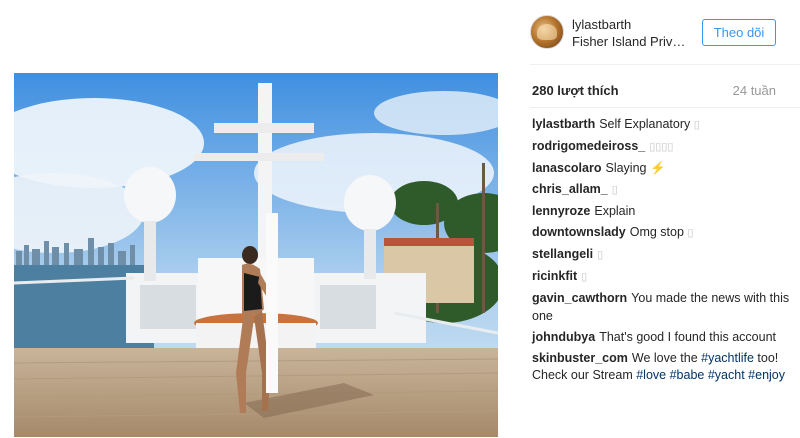 The width and height of the screenshot is (800, 438). I want to click on hashtag-link: #love, so click(651, 375).